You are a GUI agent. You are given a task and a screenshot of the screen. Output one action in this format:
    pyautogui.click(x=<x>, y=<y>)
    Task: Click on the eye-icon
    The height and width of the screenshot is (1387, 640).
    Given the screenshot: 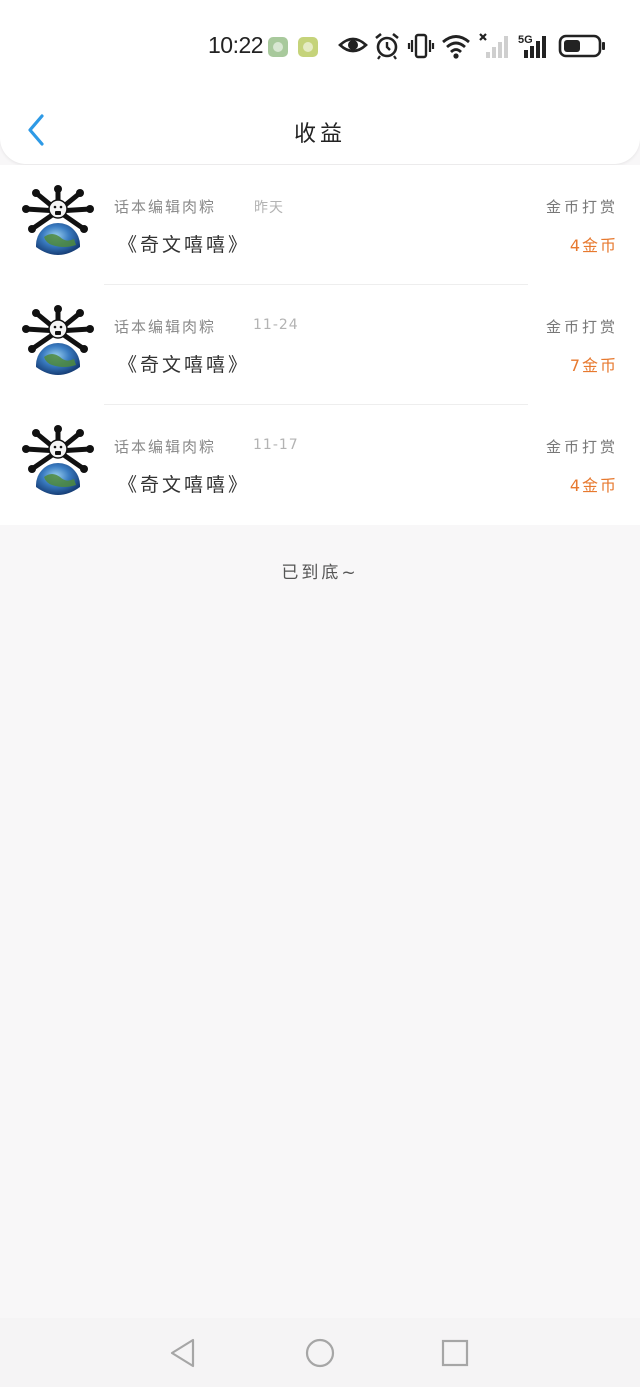 What is the action you would take?
    pyautogui.click(x=353, y=45)
    